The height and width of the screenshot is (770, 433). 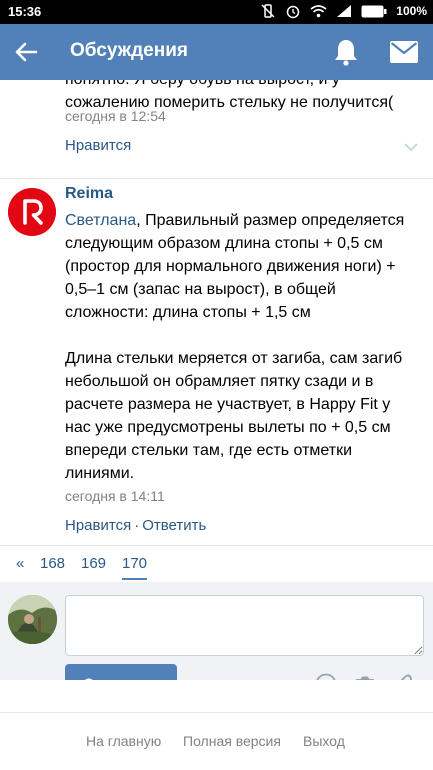 I want to click on status-icons: 100%, so click(x=343, y=11).